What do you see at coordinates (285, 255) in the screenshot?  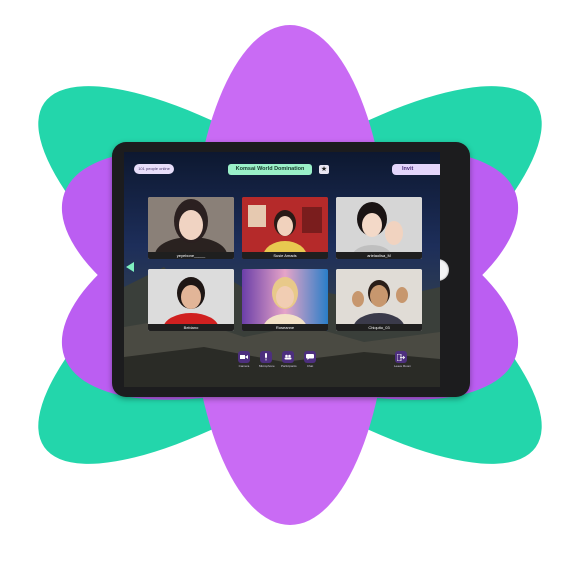 I see `participant-name: Susie Amads` at bounding box center [285, 255].